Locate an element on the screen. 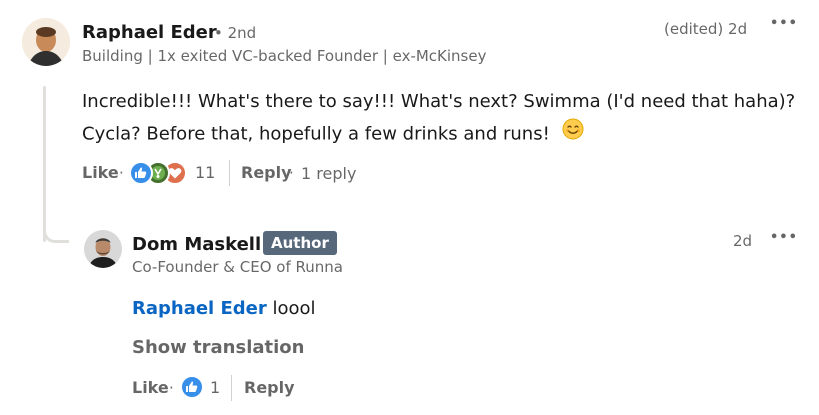  reply-author-name: Dom Maskell is located at coordinates (196, 244).